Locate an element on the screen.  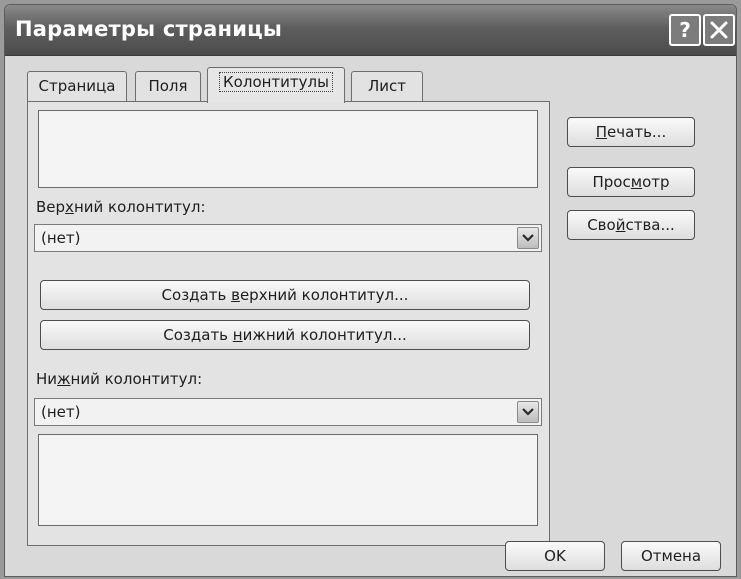
header-select: (нет) is located at coordinates (288, 238).